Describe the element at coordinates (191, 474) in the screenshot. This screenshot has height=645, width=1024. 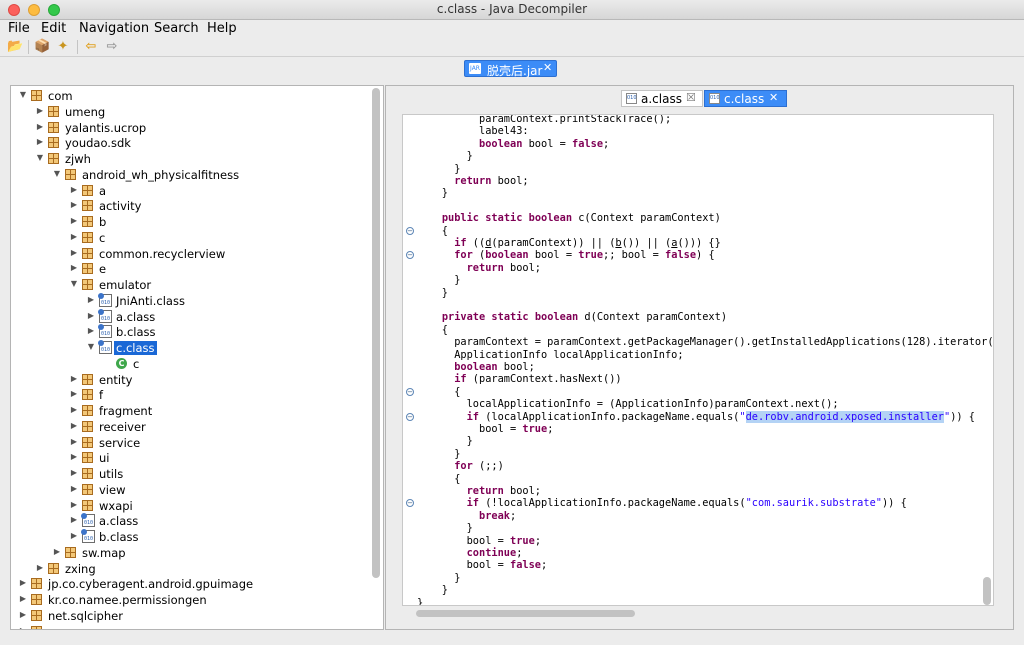
I see `tree-item: ▶ utils` at that location.